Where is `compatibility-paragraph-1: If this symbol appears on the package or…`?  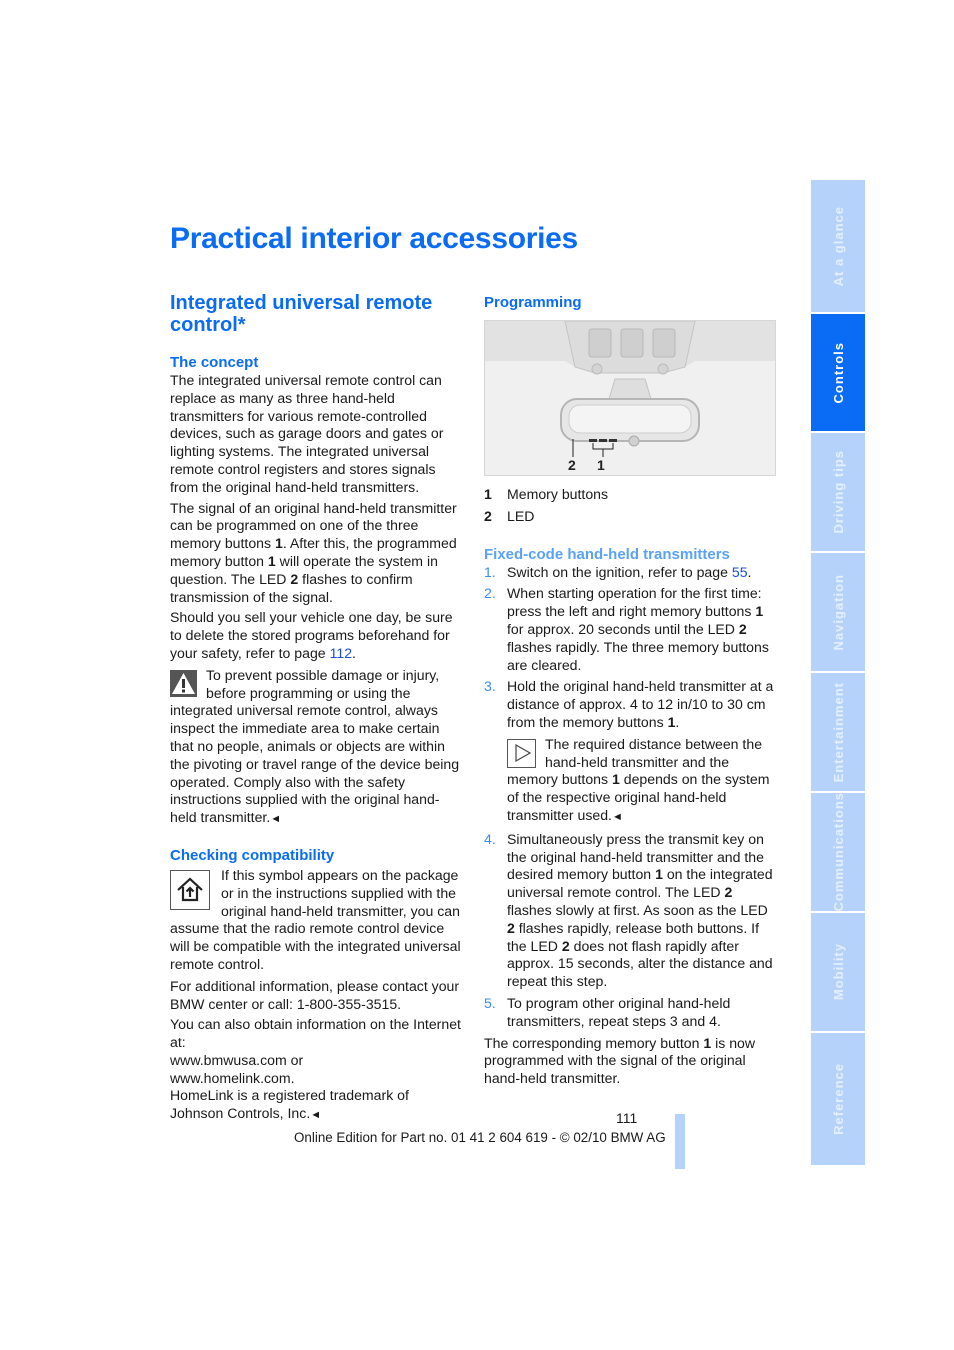
compatibility-paragraph-1: If this symbol appears on the package or… is located at coordinates (315, 919).